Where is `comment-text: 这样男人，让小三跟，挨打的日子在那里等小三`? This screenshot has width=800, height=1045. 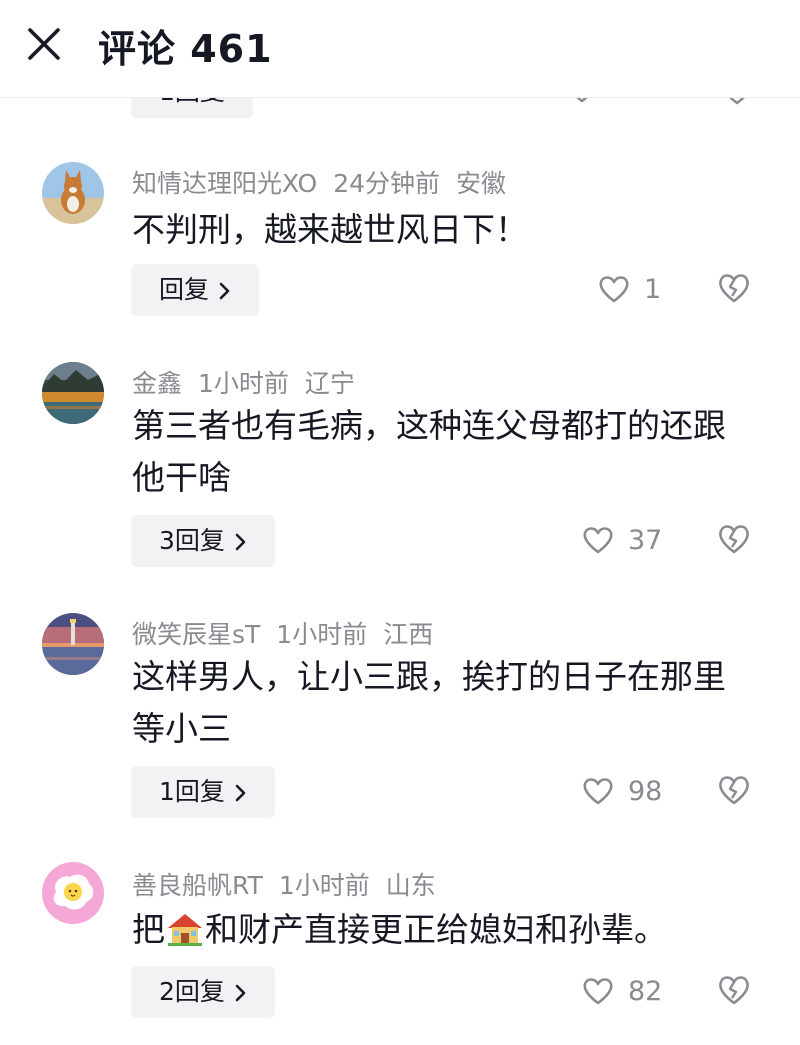 comment-text: 这样男人，让小三跟，挨打的日子在那里等小三 is located at coordinates (429, 702).